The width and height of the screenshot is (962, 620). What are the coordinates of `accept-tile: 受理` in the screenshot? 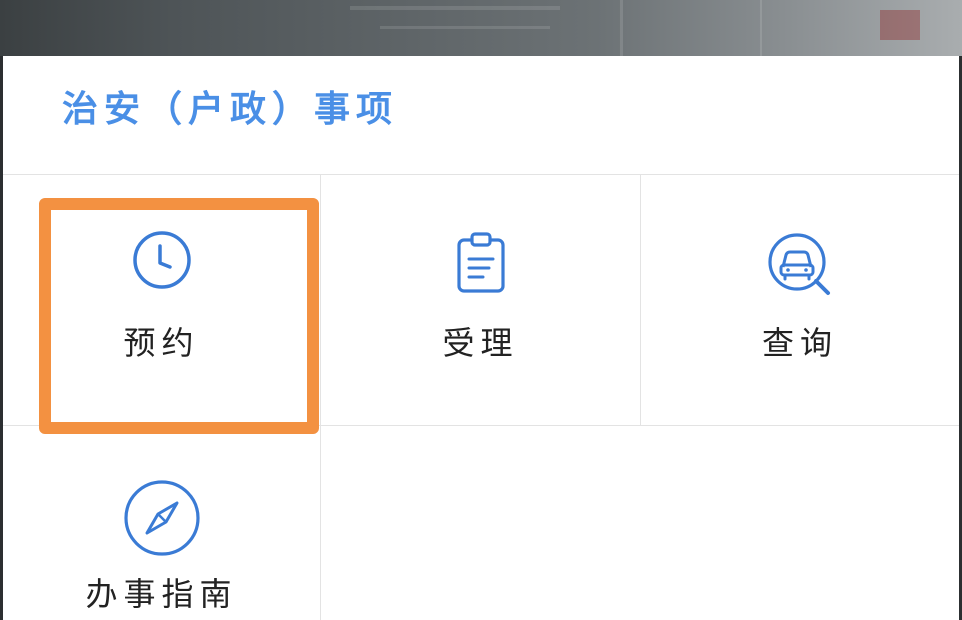 It's located at (480, 300).